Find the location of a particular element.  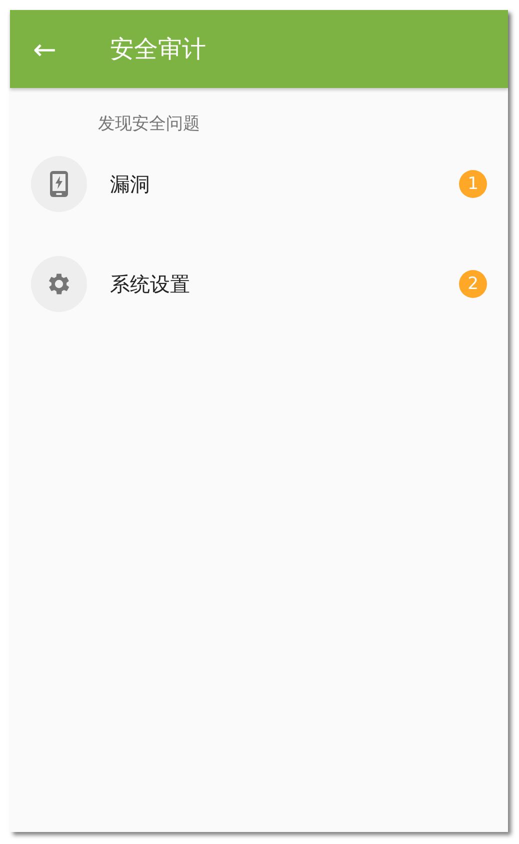

item-label: 漏洞 is located at coordinates (284, 184).